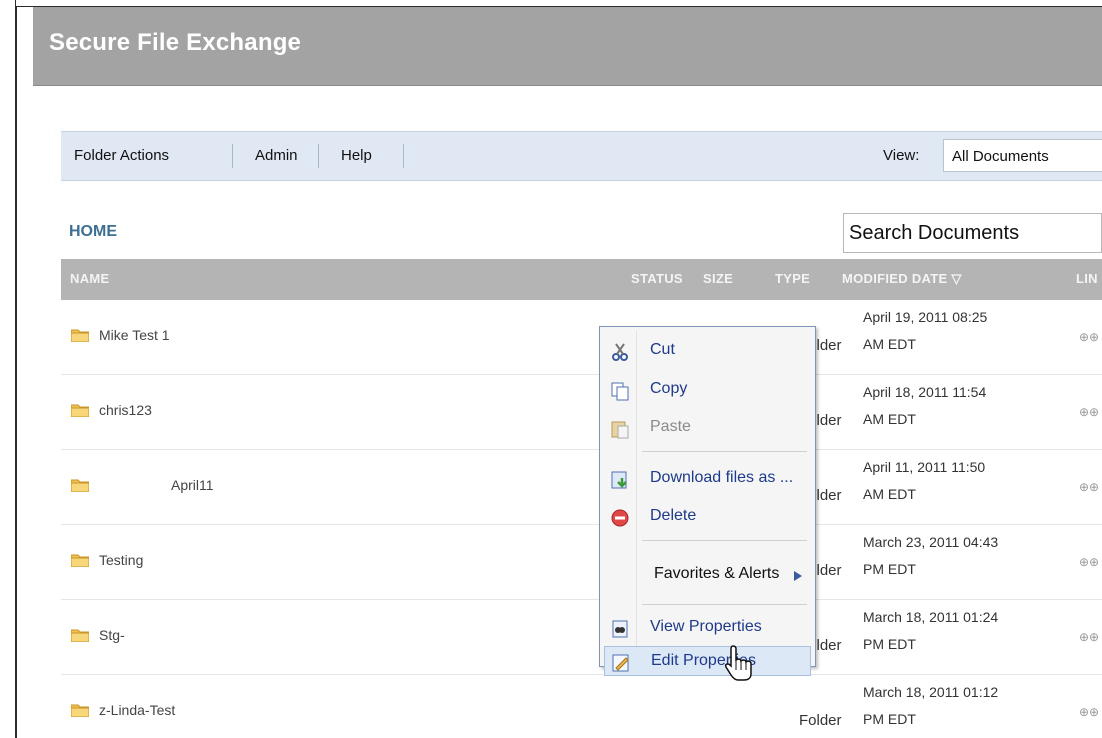  Describe the element at coordinates (972, 233) in the screenshot. I see `search-documents-input: Search Documents` at that location.